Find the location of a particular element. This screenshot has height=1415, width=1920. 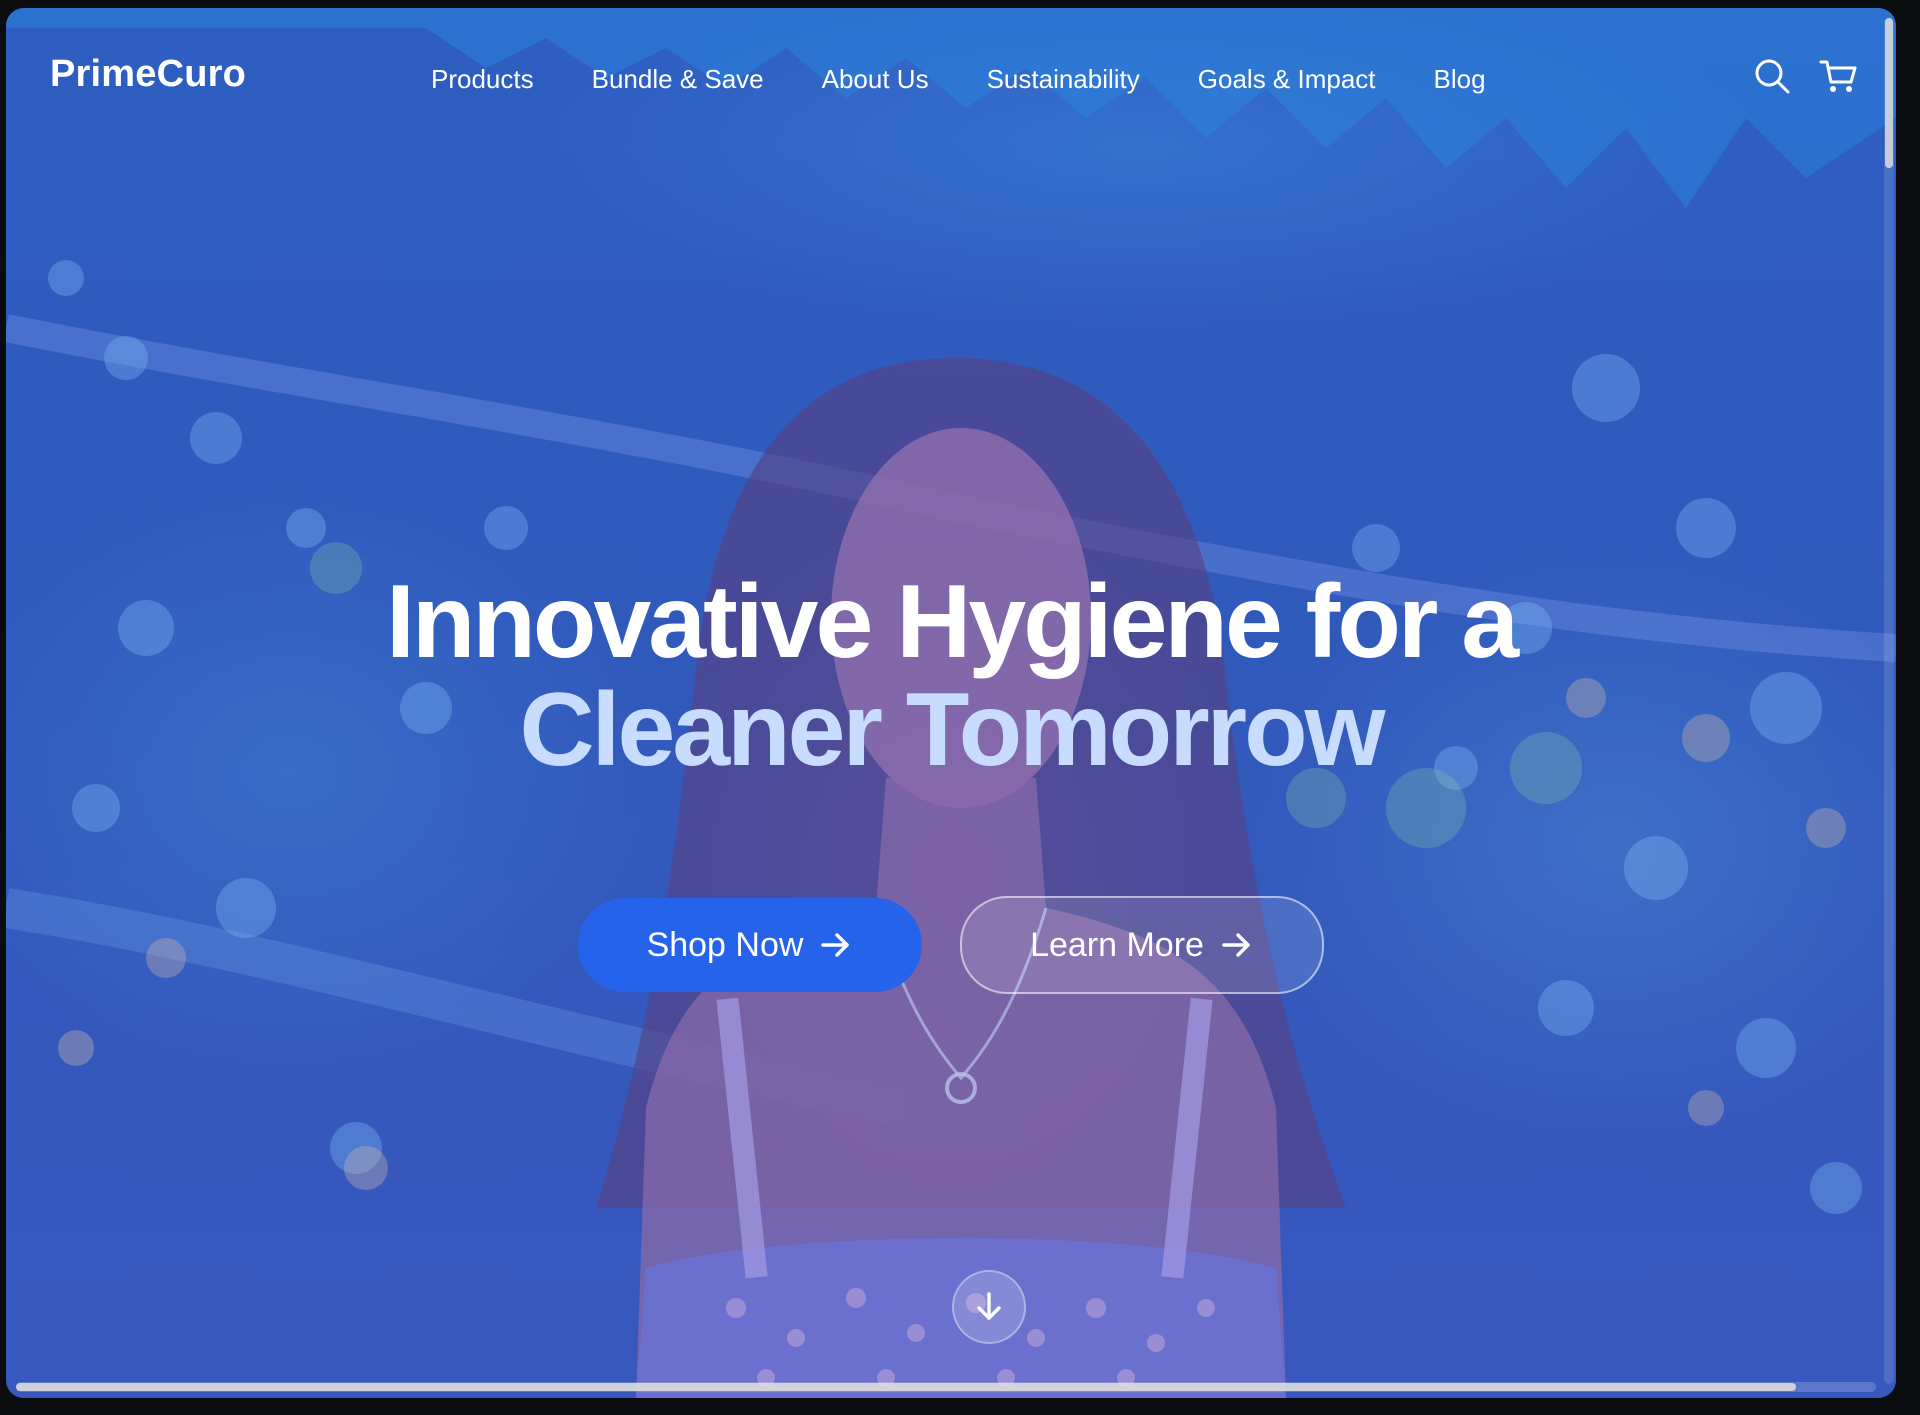

scroll-down-button is located at coordinates (989, 1307).